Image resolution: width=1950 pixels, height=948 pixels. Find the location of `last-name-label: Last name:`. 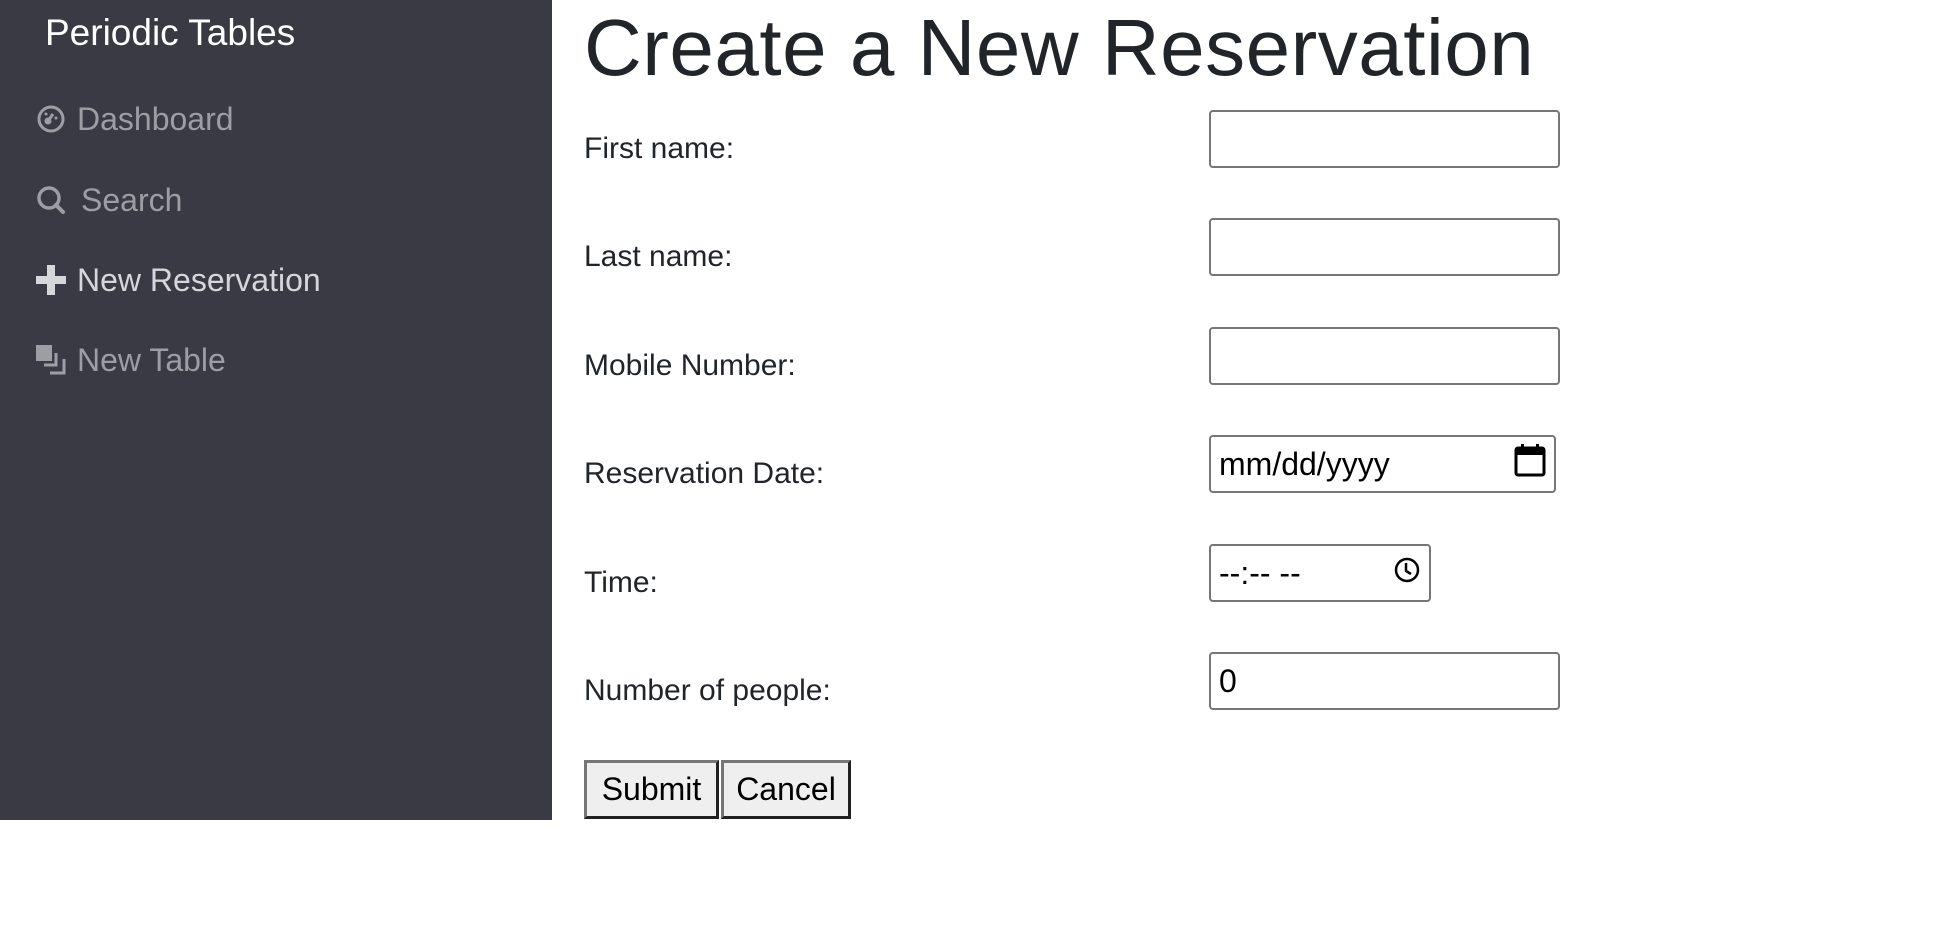

last-name-label: Last name: is located at coordinates (658, 256).